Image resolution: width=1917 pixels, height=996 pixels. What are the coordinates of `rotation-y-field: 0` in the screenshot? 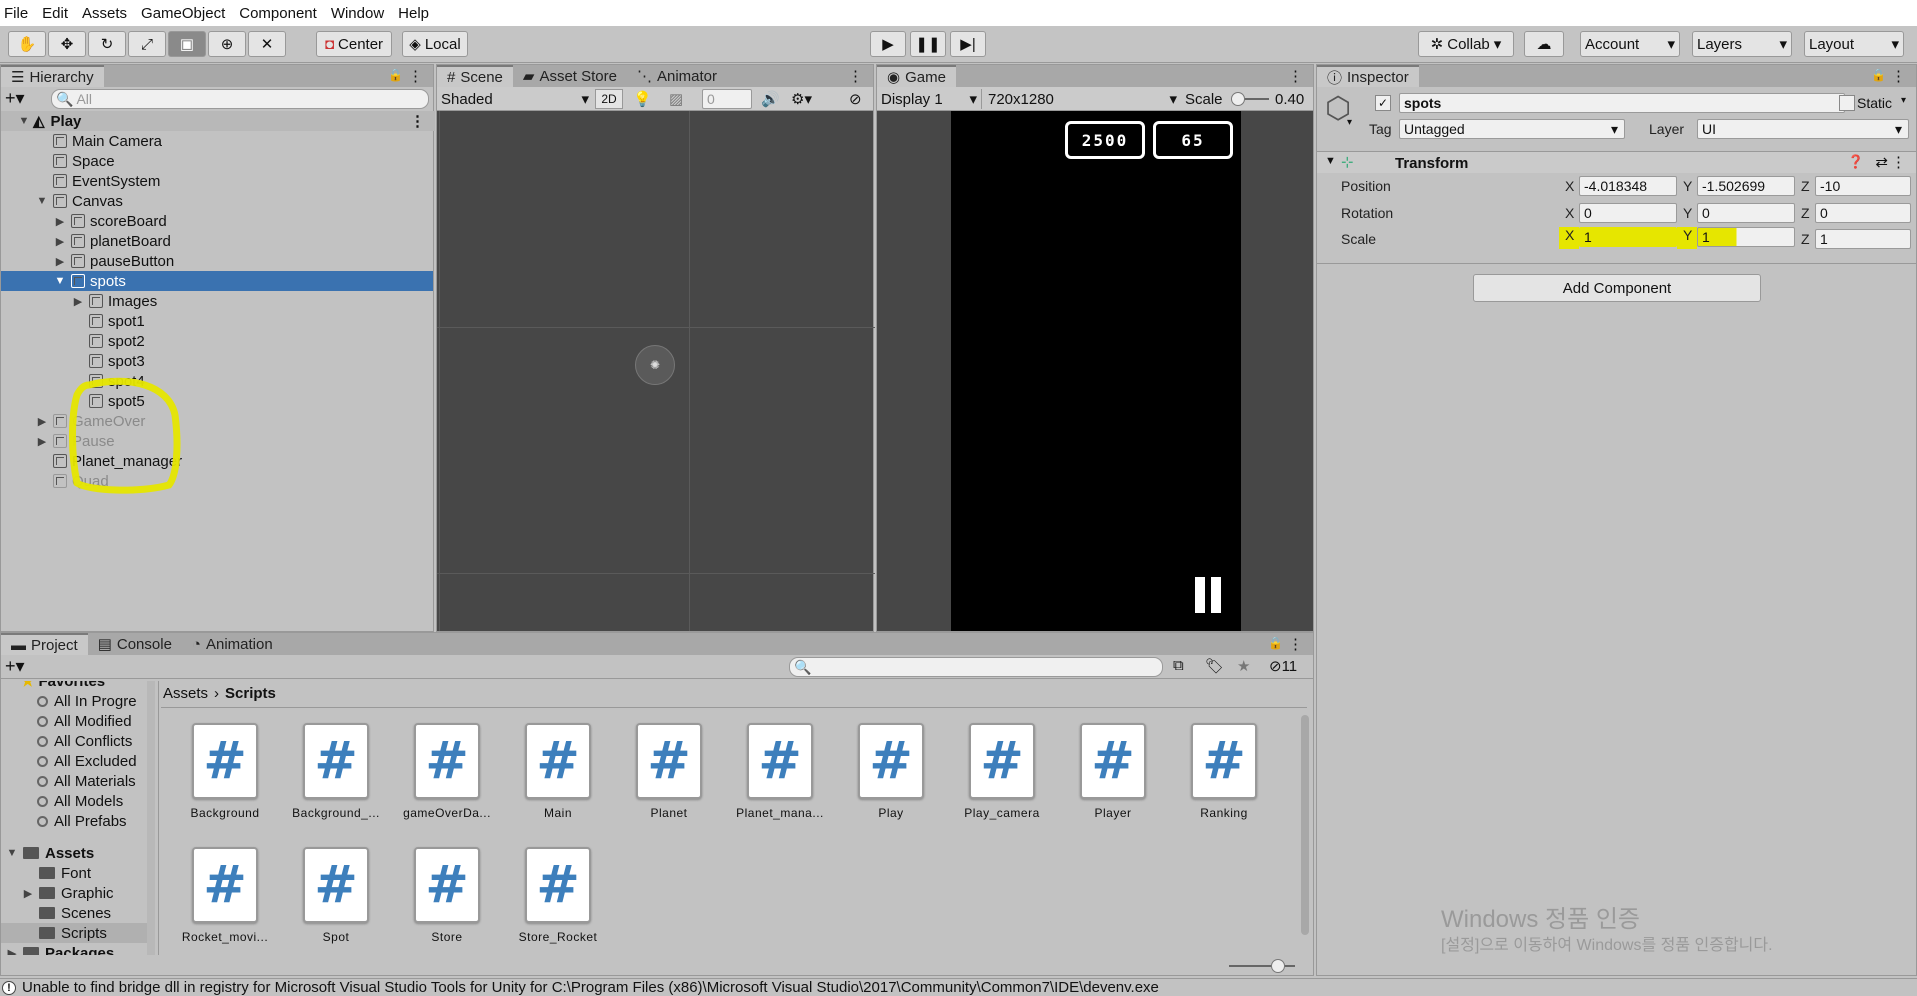 It's located at (1746, 213).